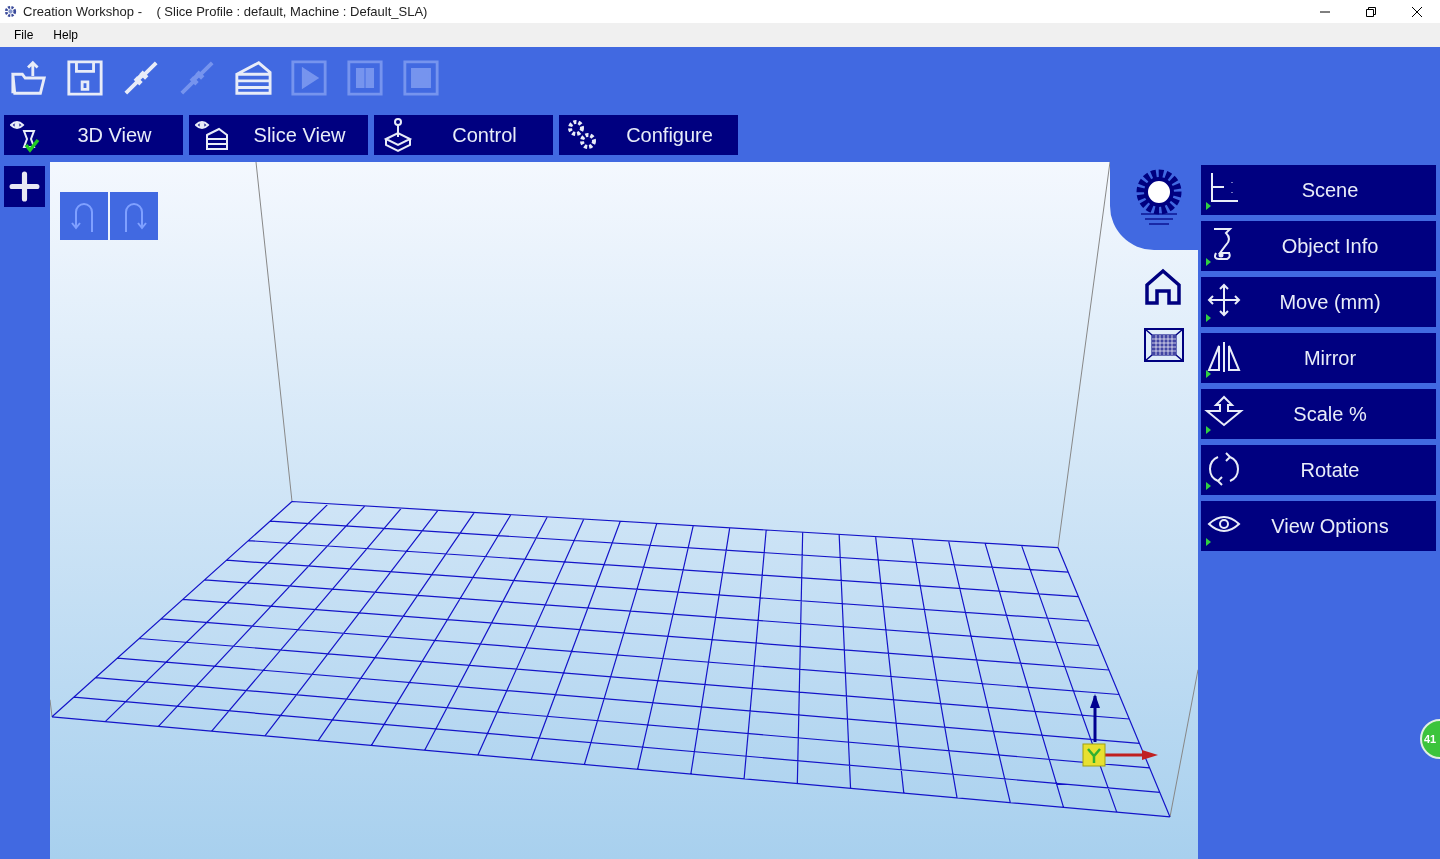  What do you see at coordinates (85, 78) in the screenshot?
I see `save-icon` at bounding box center [85, 78].